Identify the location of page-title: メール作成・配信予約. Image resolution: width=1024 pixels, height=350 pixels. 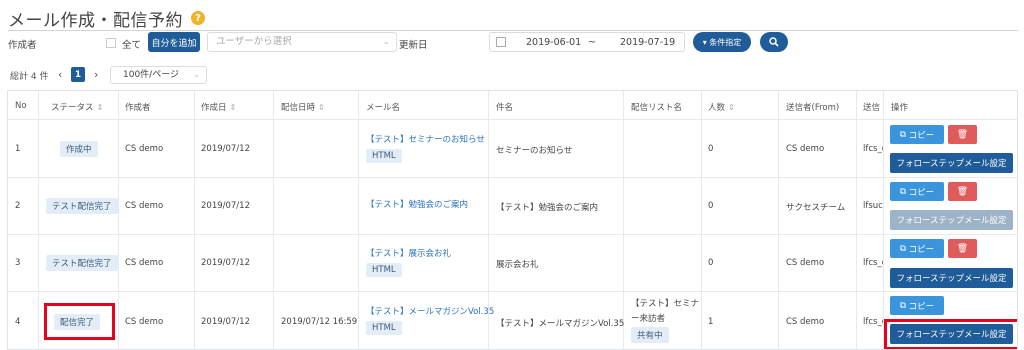
(95, 20).